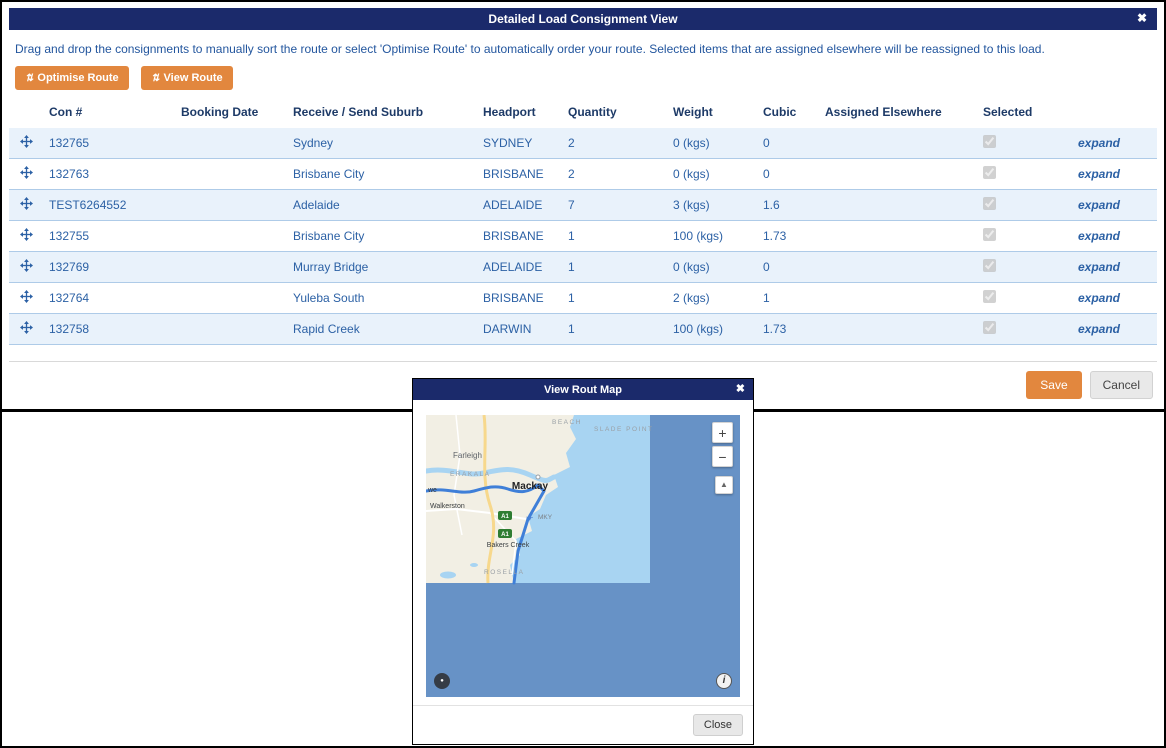 Image resolution: width=1166 pixels, height=748 pixels. Describe the element at coordinates (432, 490) in the screenshot. I see `map-label-we: we` at that location.